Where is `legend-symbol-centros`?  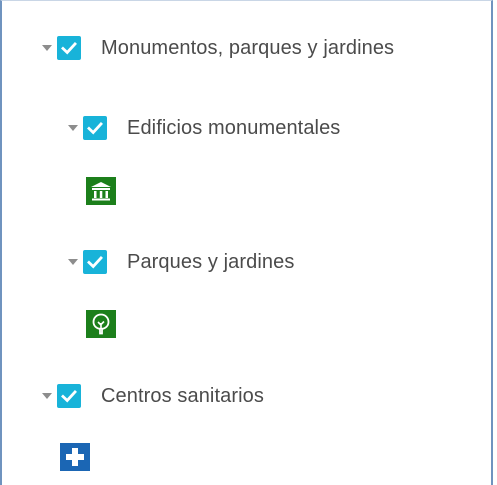 legend-symbol-centros is located at coordinates (75, 457).